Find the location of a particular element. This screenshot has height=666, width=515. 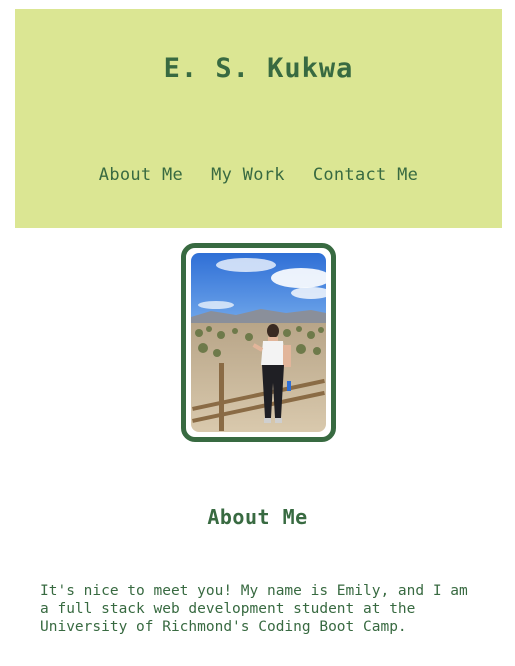

profile-photo-frame is located at coordinates (258, 342).